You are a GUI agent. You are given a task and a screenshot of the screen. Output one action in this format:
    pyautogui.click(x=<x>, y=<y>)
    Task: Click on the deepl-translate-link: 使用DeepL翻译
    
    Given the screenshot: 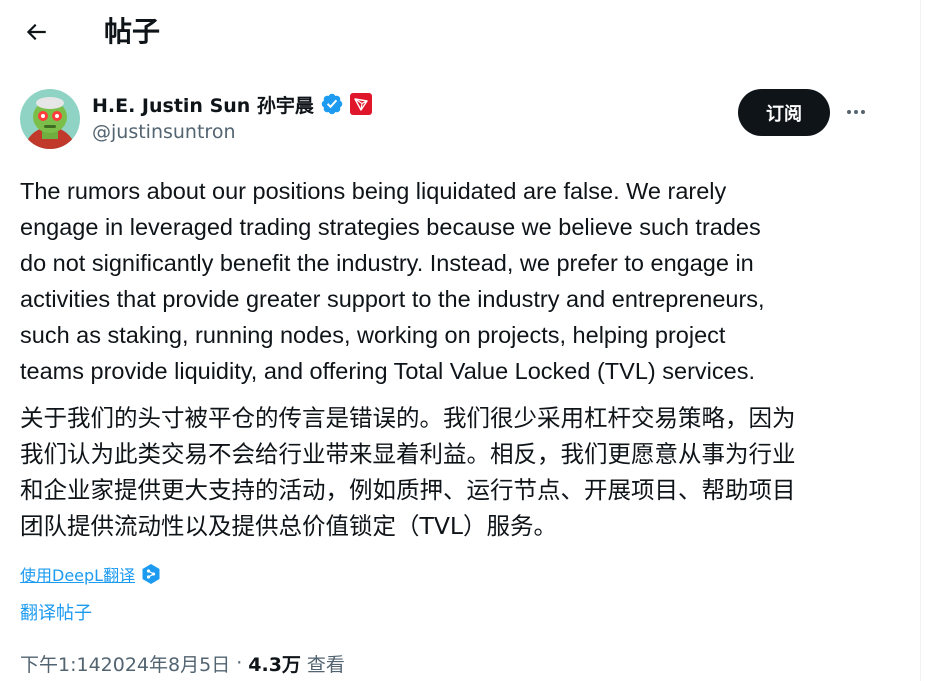 What is the action you would take?
    pyautogui.click(x=90, y=574)
    